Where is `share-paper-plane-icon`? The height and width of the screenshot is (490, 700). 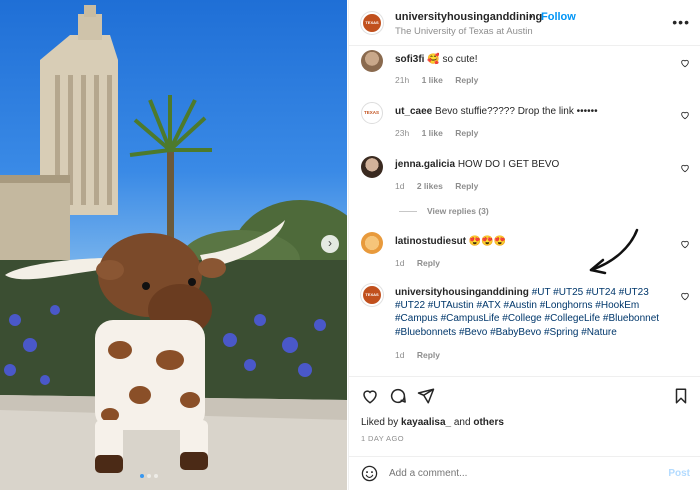 share-paper-plane-icon is located at coordinates (426, 396).